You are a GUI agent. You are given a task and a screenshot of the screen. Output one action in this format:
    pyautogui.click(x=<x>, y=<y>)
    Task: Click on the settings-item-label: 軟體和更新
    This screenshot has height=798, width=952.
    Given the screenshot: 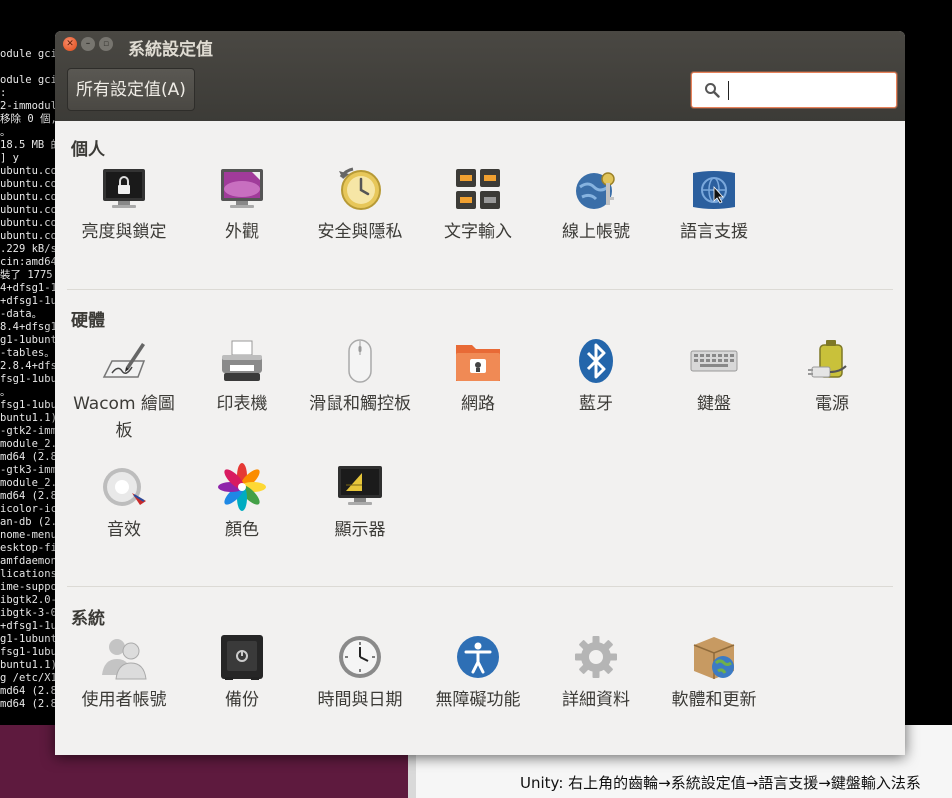 What is the action you would take?
    pyautogui.click(x=714, y=700)
    